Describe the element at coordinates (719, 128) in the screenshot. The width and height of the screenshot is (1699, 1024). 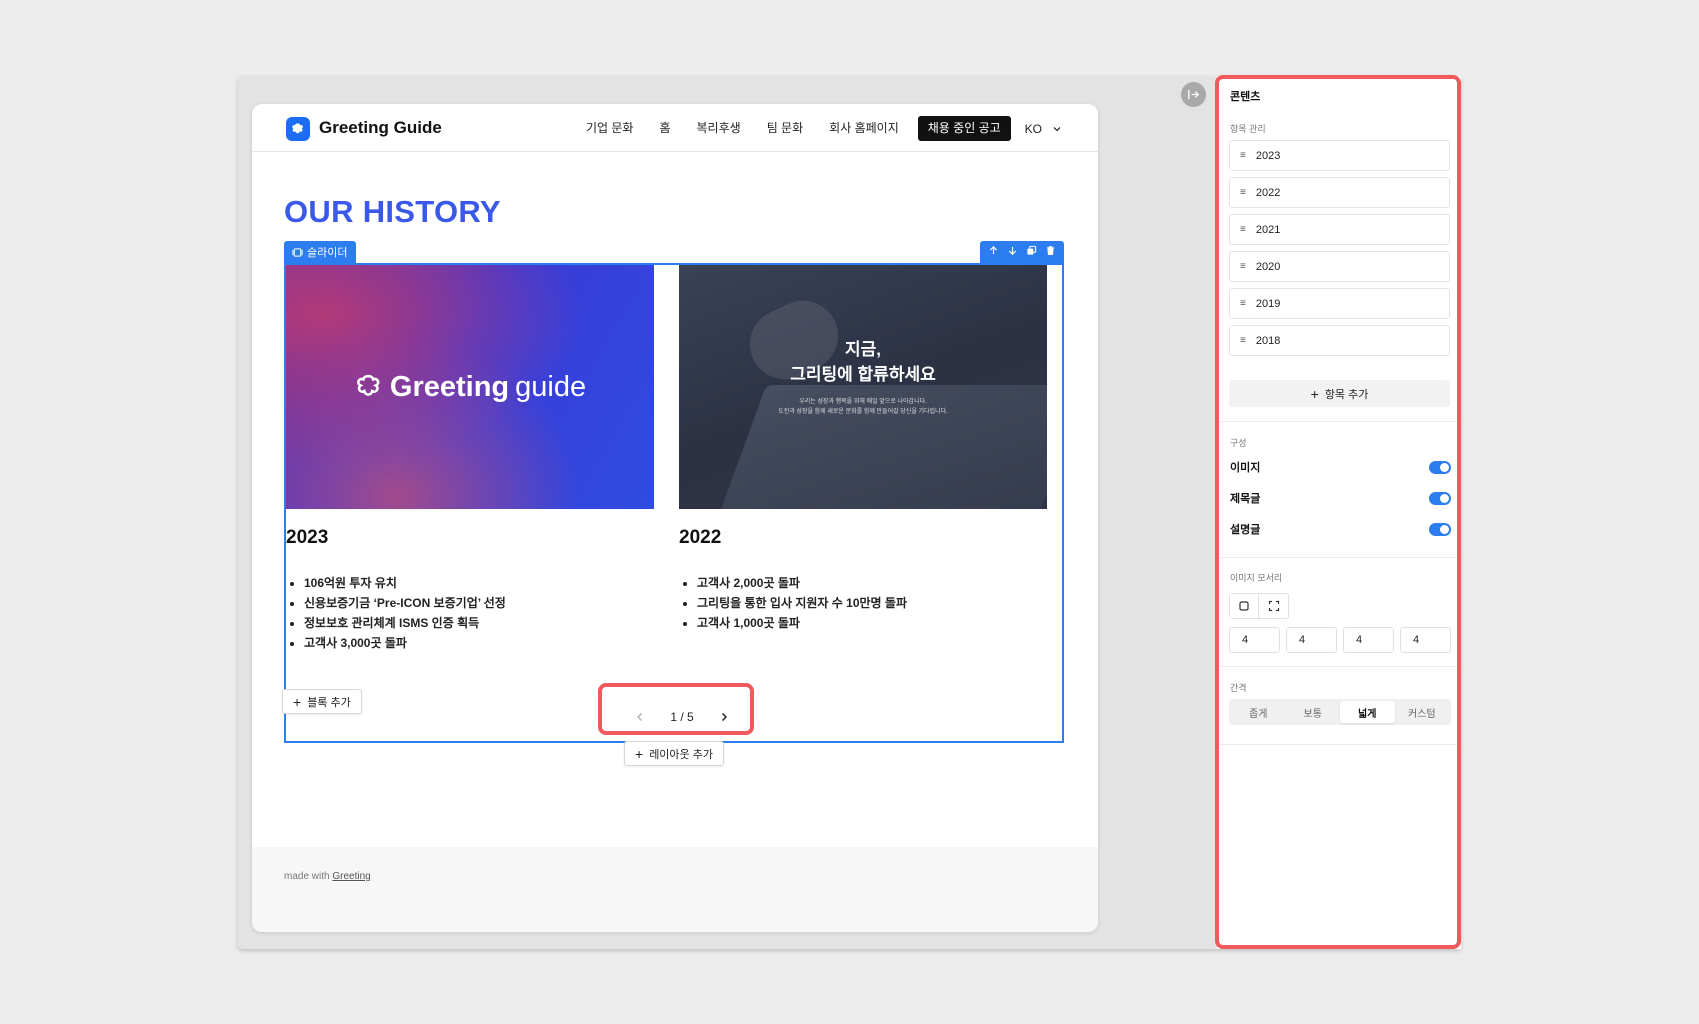
I see `nav-item-benefits: 복리후생` at that location.